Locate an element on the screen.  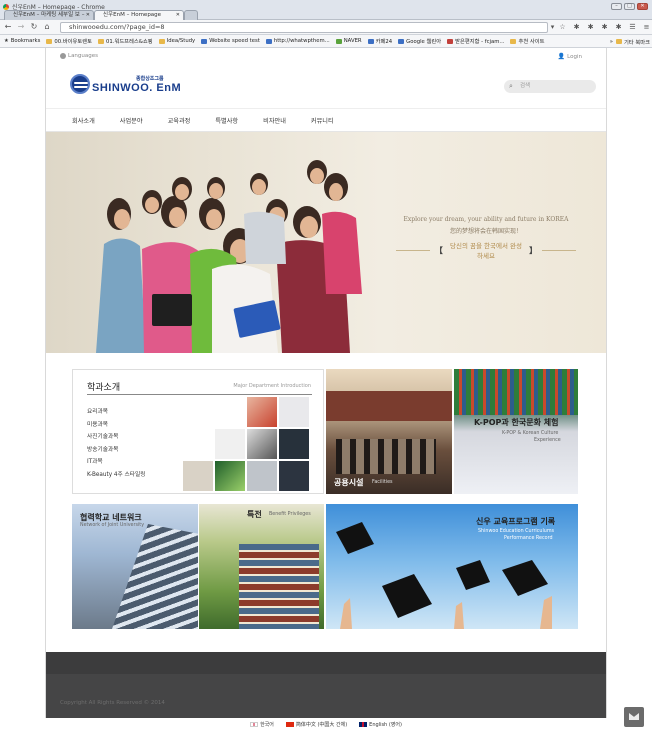
login-link: 👤 Login is located at coordinates (570, 56).